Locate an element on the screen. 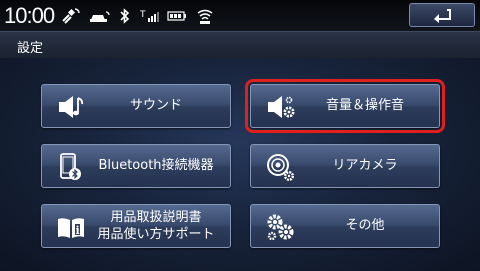 This screenshot has width=480, height=271. sound-button: サウンド is located at coordinates (136, 106).